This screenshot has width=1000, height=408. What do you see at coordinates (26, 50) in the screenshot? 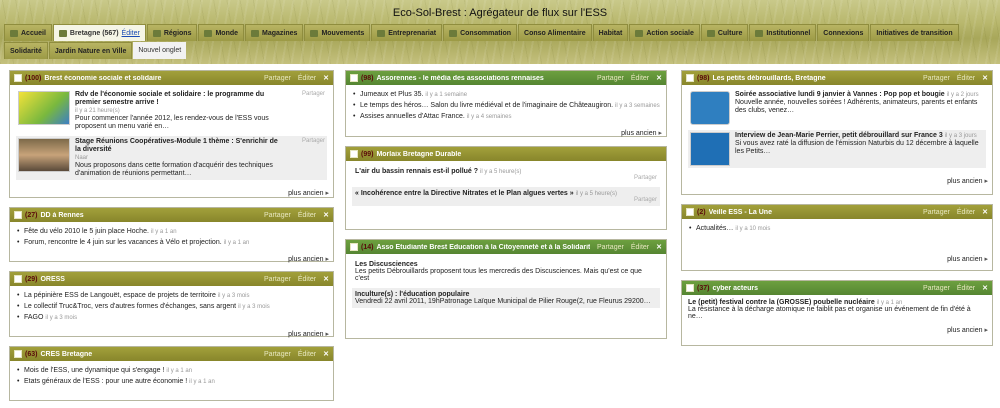
I see `tab-solidarit: Solidarité` at bounding box center [26, 50].